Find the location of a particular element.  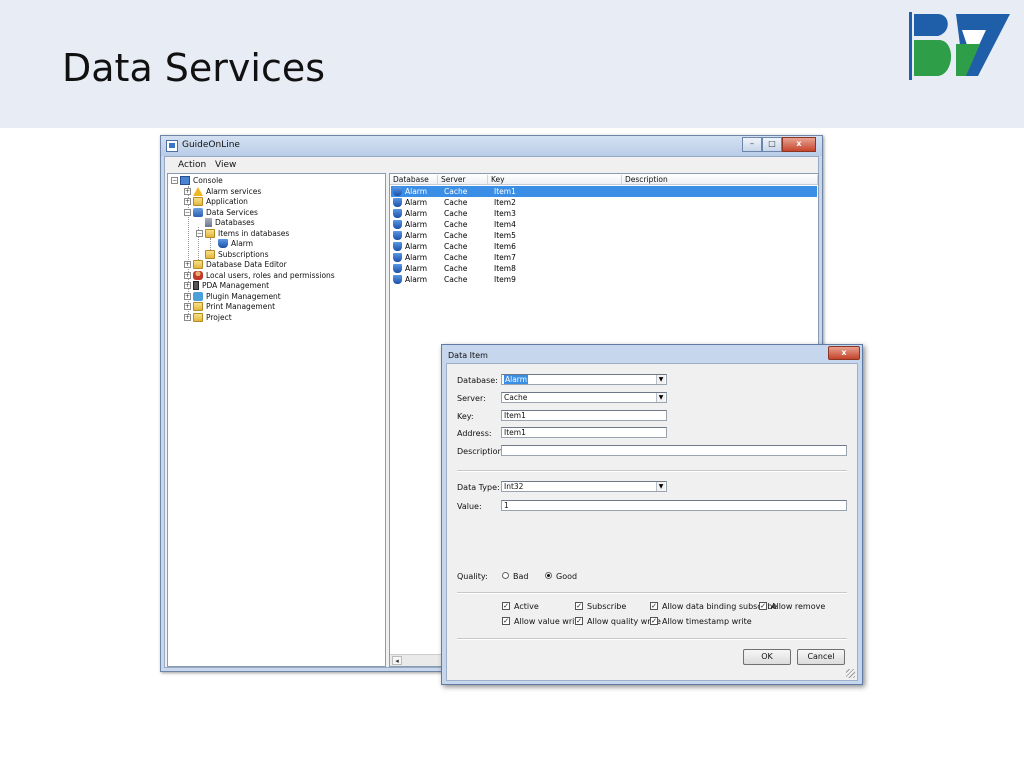

resize-grip-icon is located at coordinates (850, 673).